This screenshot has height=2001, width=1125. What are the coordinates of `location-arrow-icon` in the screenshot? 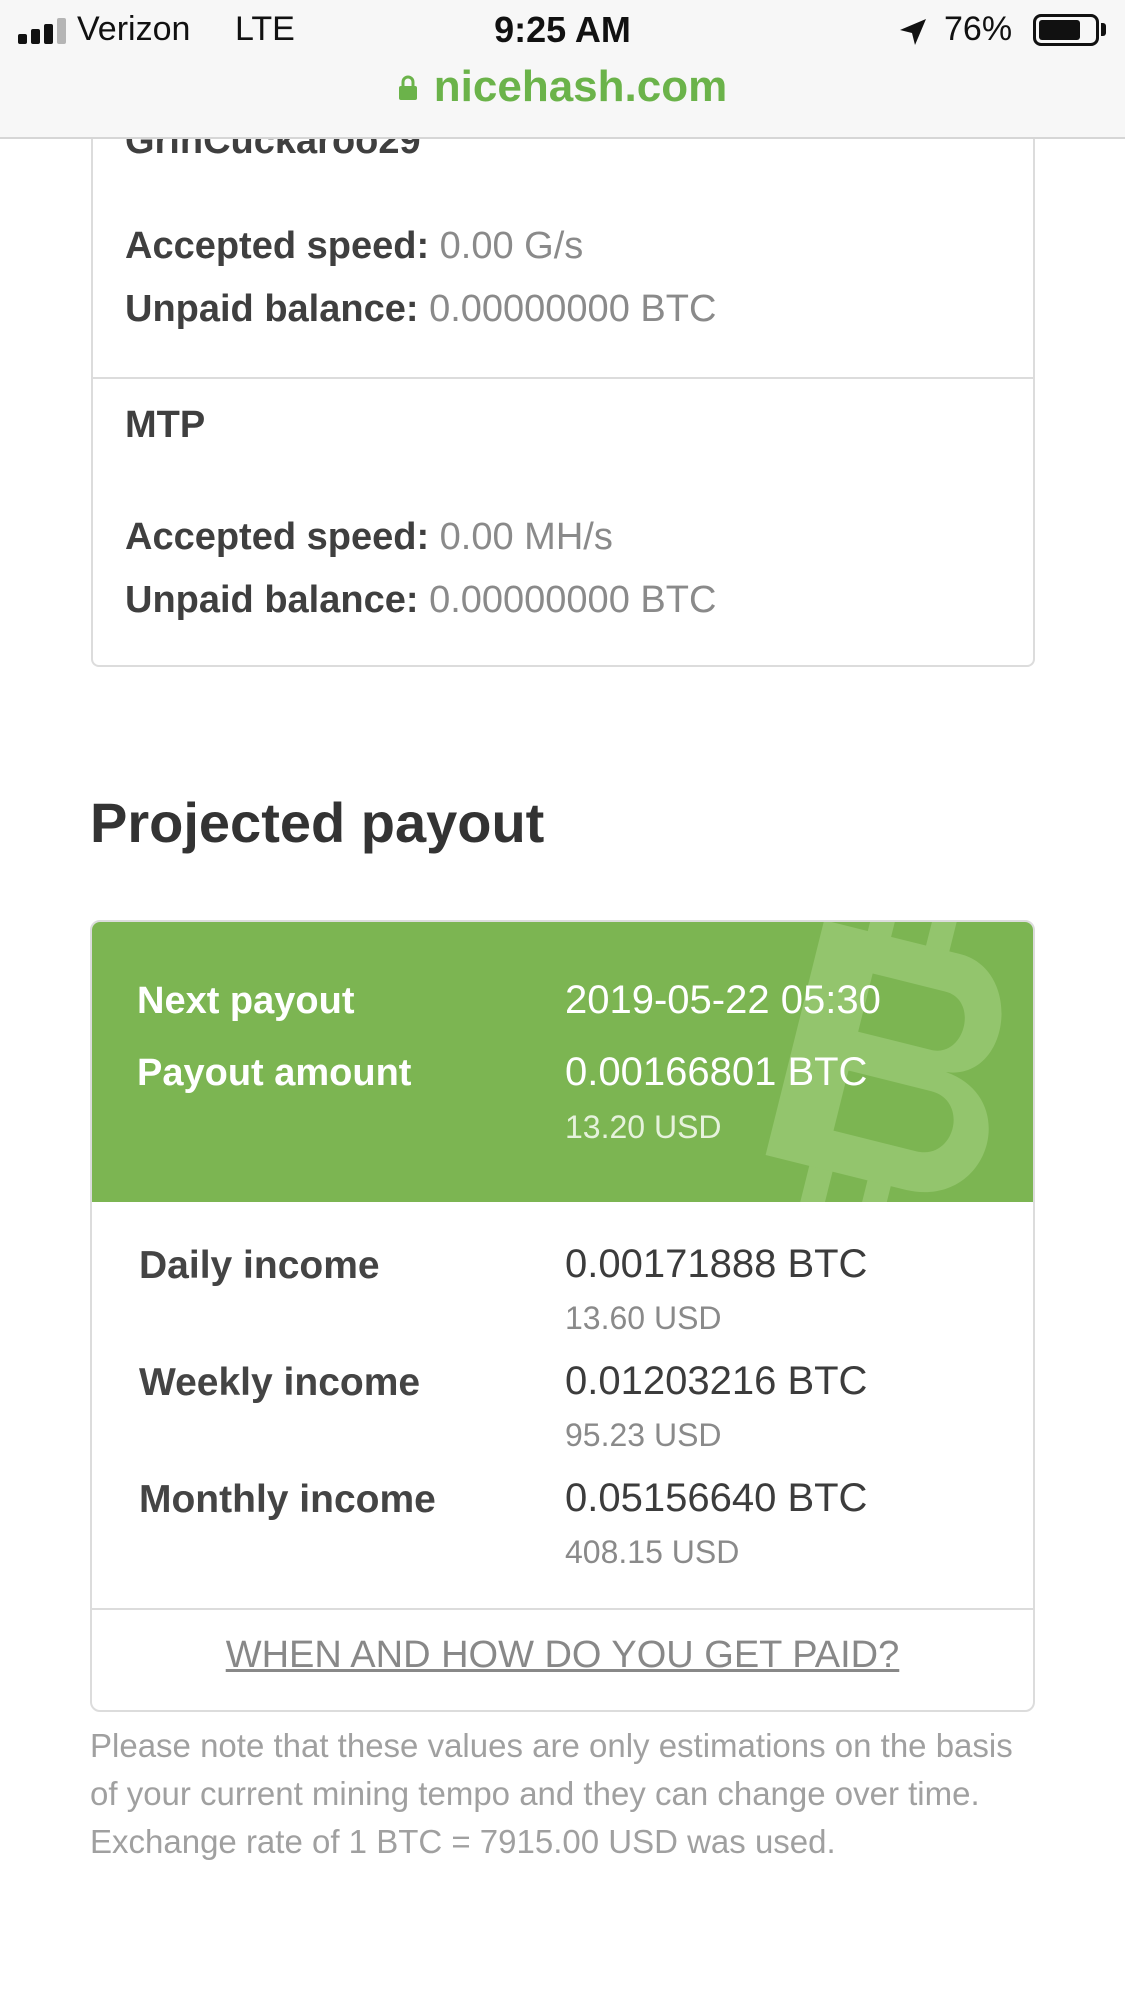 It's located at (913, 32).